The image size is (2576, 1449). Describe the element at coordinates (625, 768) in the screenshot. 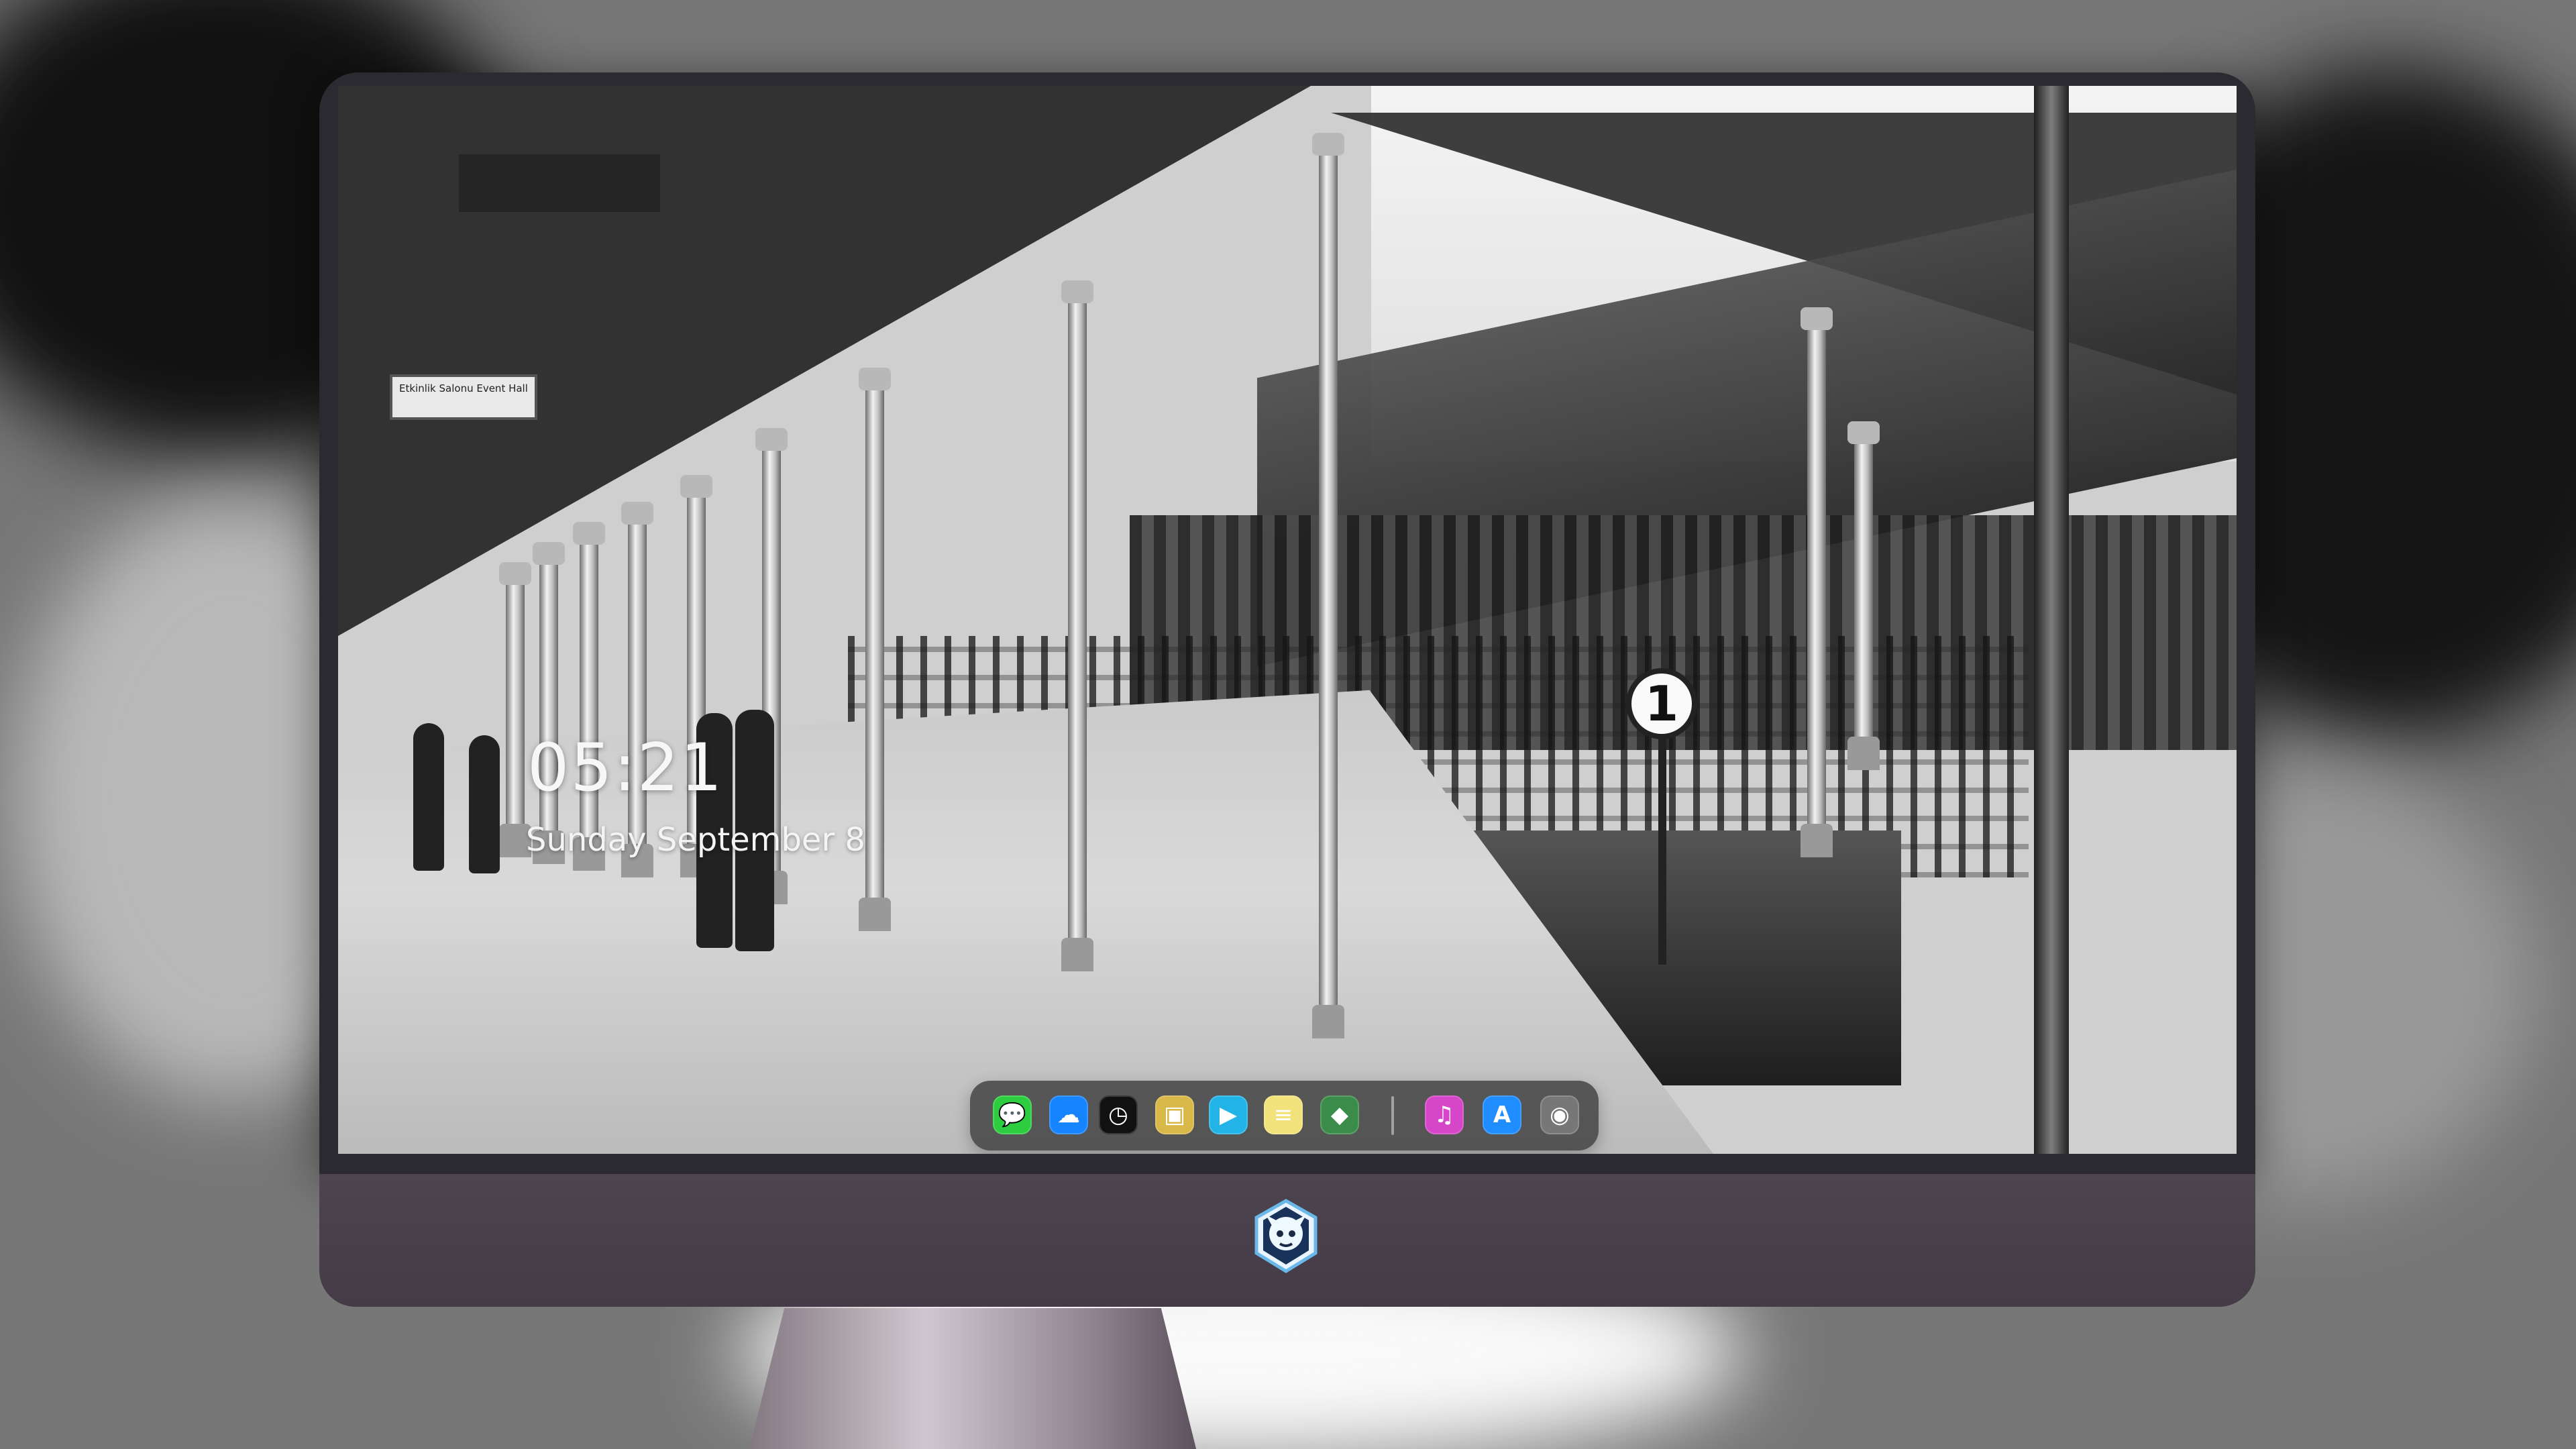

I see `lock-screen-time: 05:21` at that location.